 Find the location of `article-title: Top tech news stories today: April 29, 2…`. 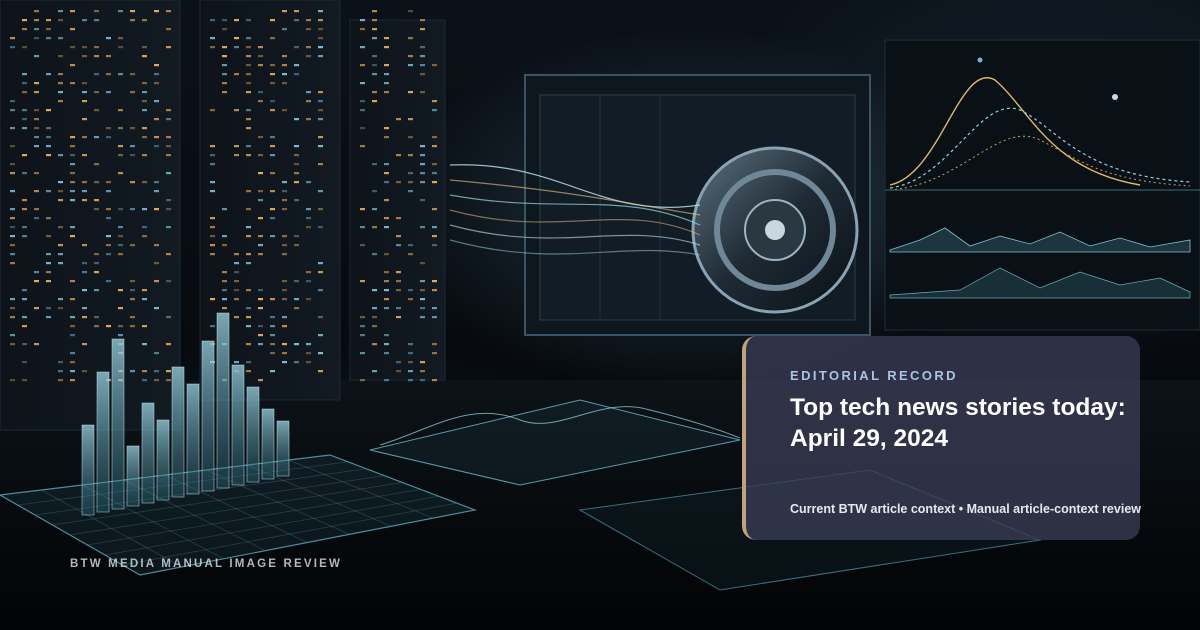

article-title: Top tech news stories today: April 29, 2… is located at coordinates (960, 423).